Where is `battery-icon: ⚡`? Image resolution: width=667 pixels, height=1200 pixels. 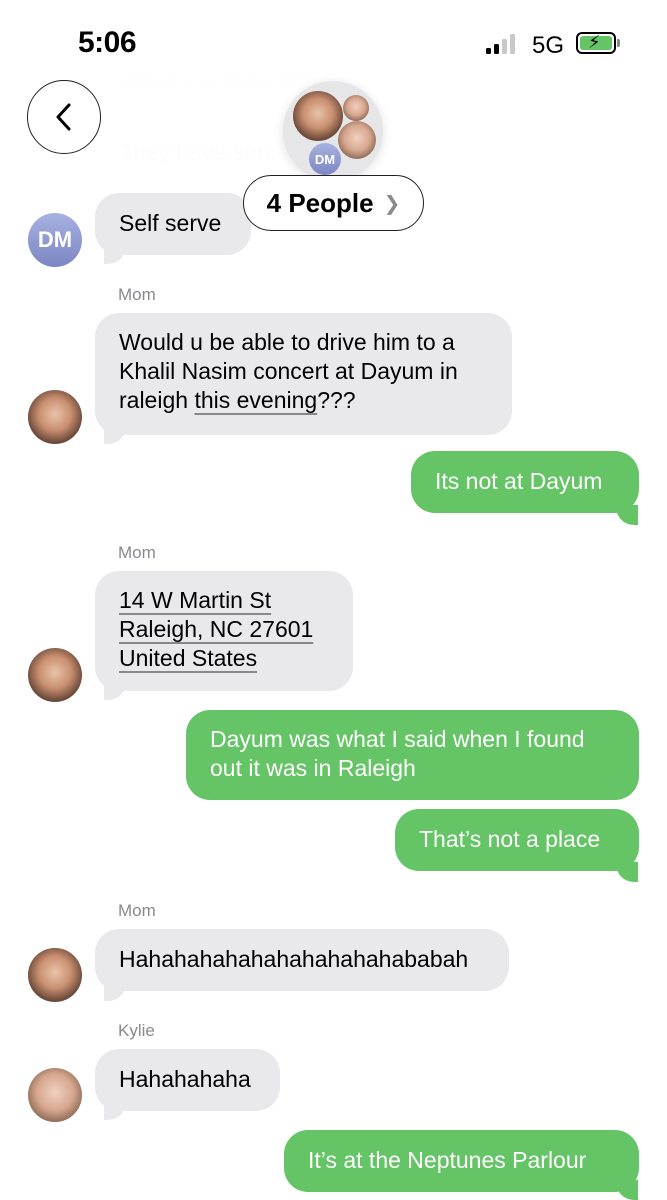
battery-icon: ⚡ is located at coordinates (596, 43).